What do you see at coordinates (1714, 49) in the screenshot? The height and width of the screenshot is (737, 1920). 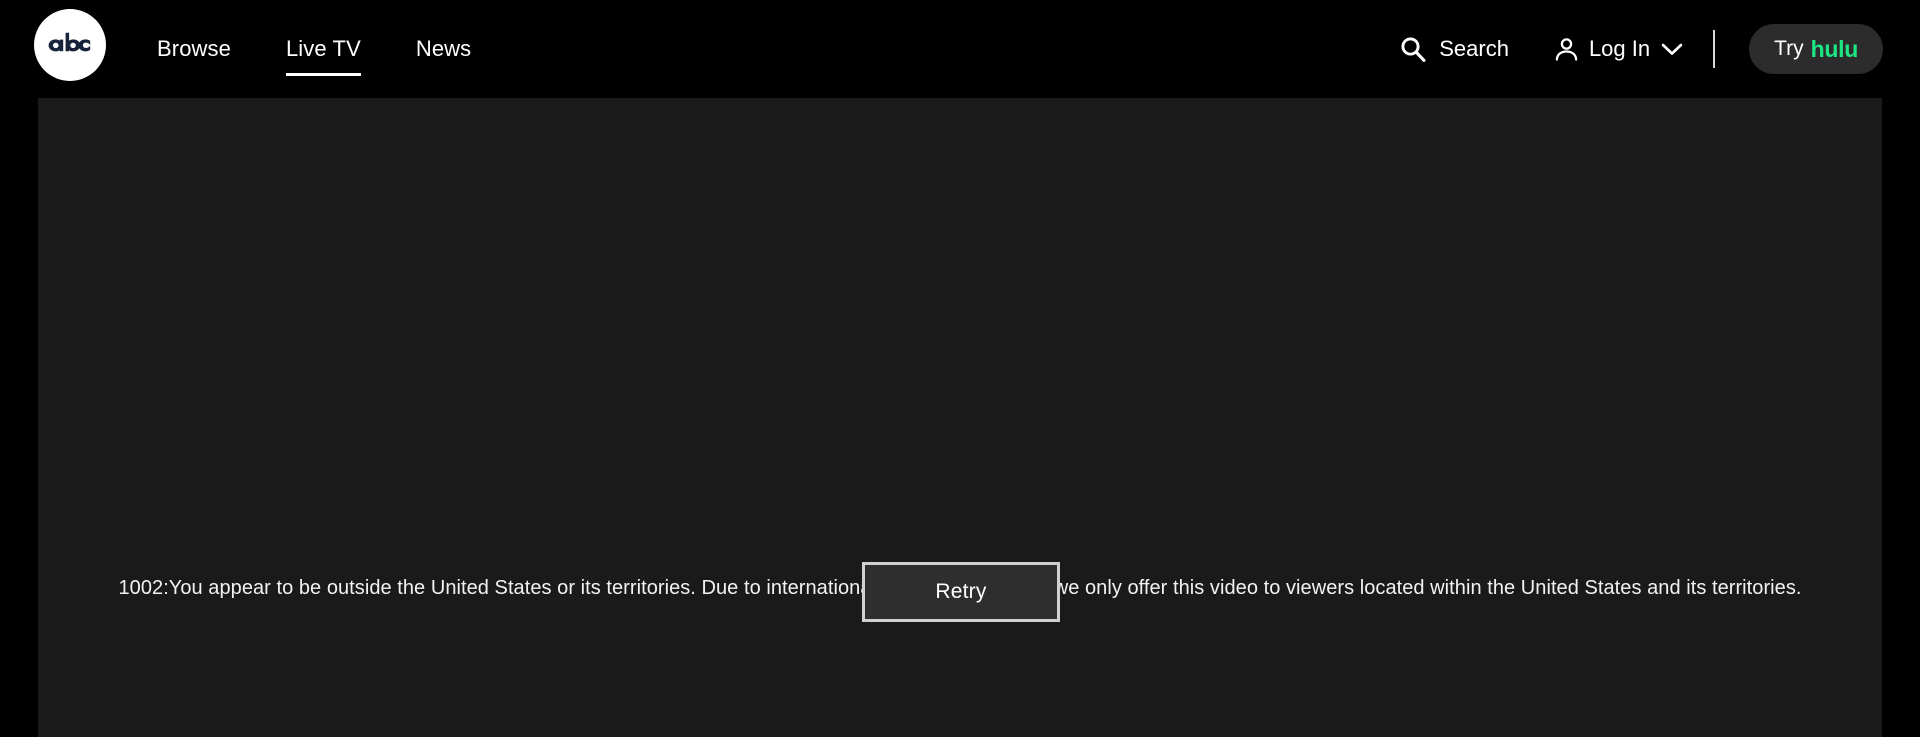 I see `header-divider` at bounding box center [1714, 49].